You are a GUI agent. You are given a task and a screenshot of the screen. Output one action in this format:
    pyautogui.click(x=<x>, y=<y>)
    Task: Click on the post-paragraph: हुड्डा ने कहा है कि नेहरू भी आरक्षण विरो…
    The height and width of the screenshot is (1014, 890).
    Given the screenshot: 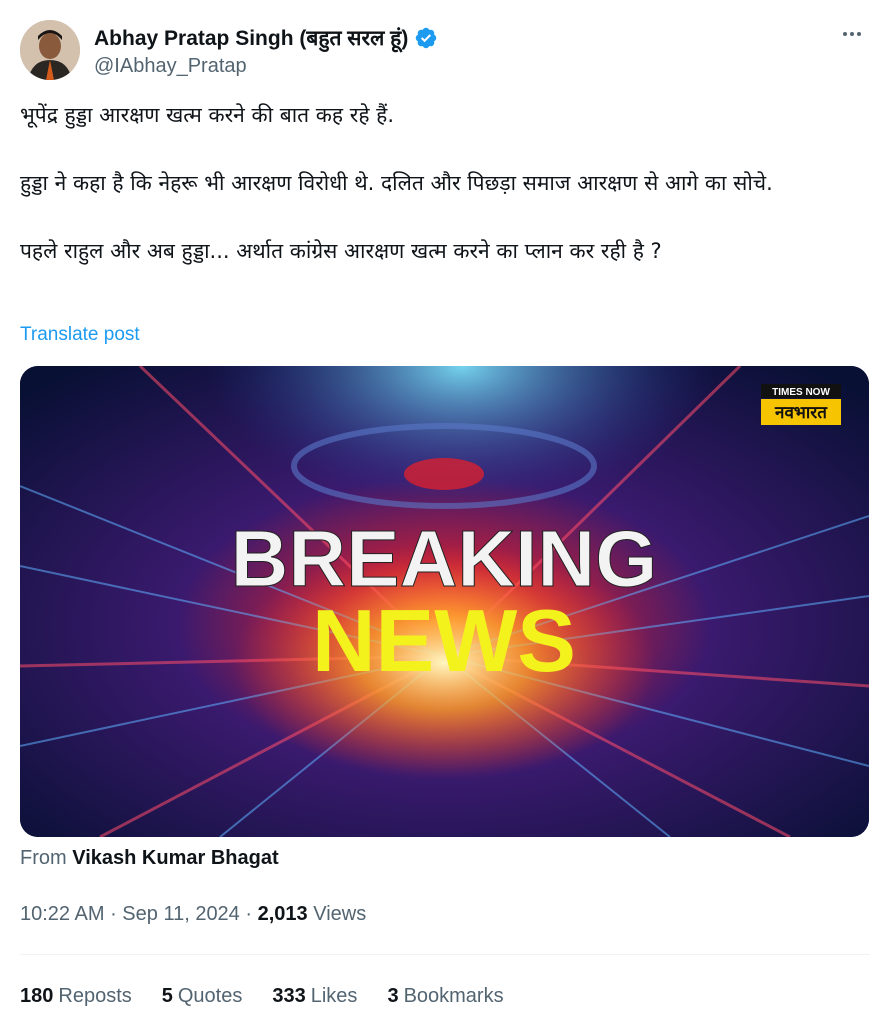 What is the action you would take?
    pyautogui.click(x=396, y=183)
    